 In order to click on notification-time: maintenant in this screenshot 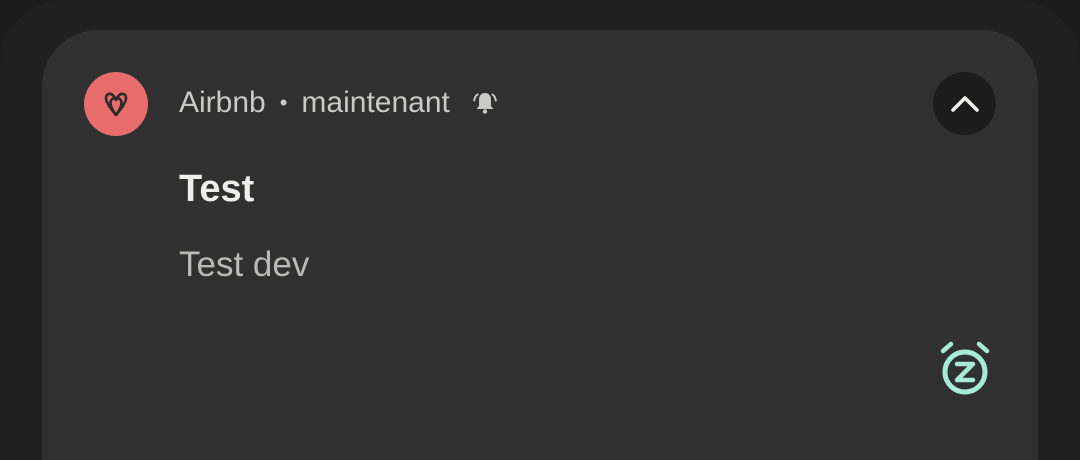, I will do `click(375, 102)`.